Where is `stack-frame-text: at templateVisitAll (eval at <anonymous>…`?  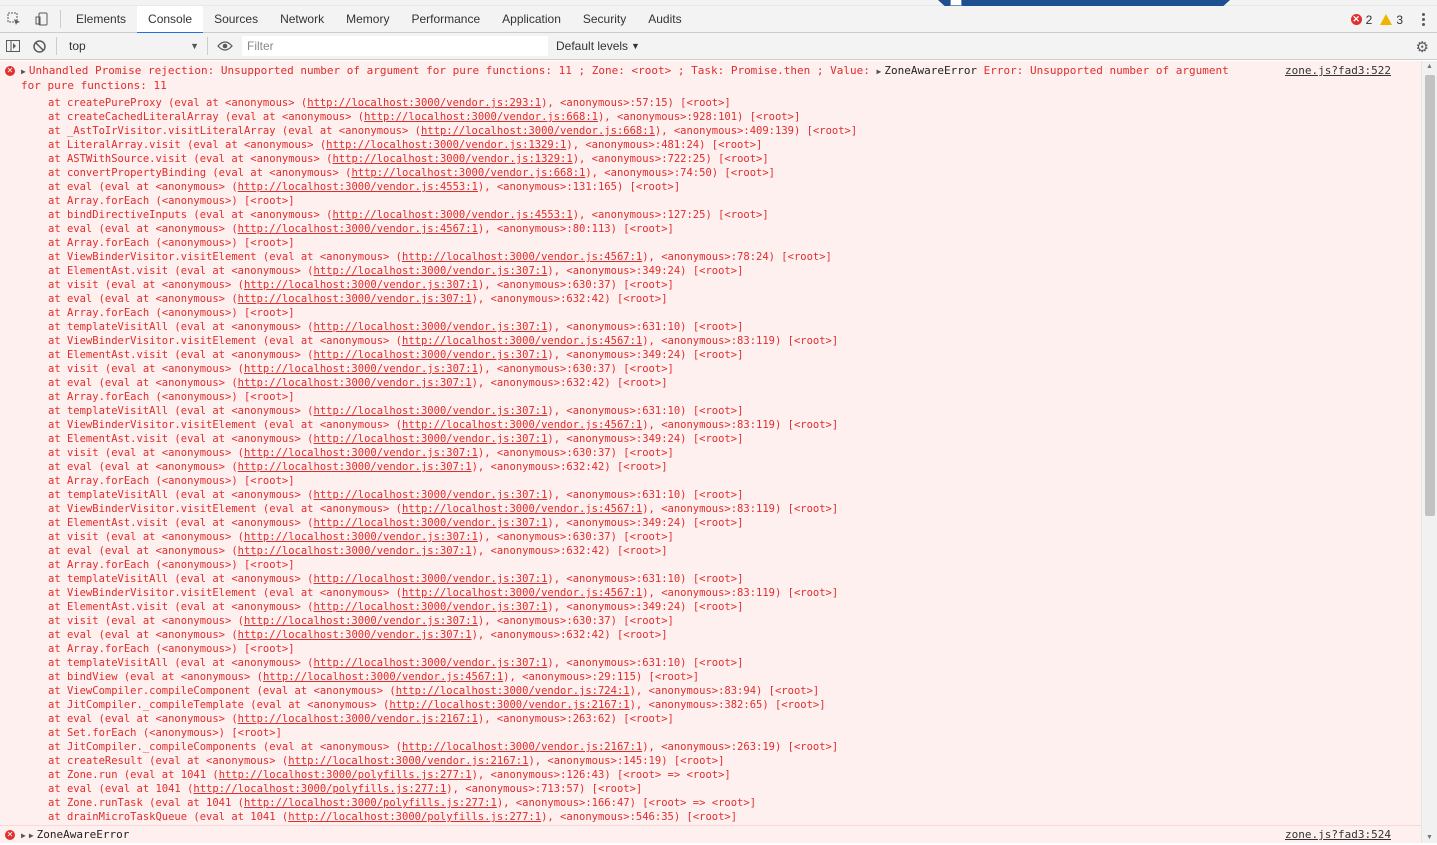 stack-frame-text: at templateVisitAll (eval at <anonymous>… is located at coordinates (181, 663).